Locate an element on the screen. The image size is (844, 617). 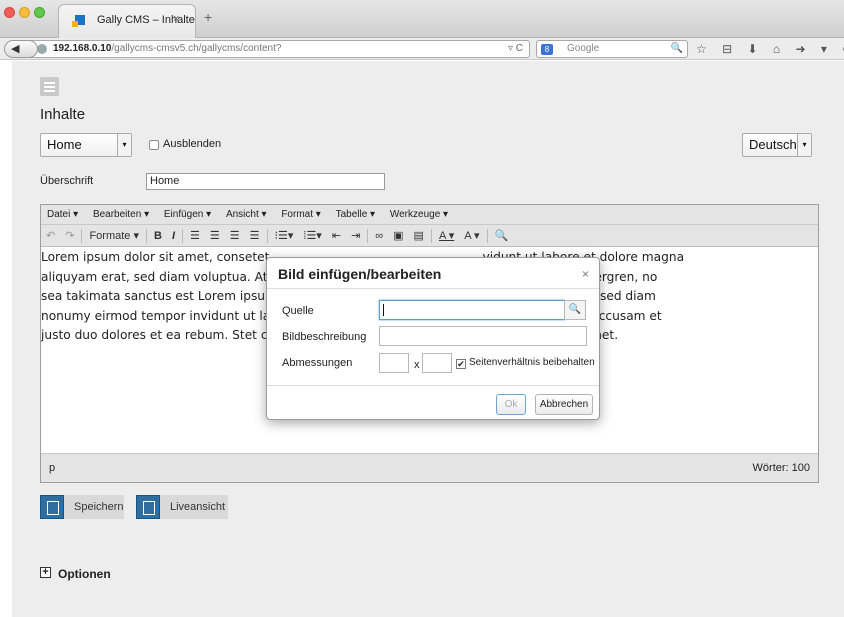
background-color-icon: A ▾ is located at coordinates (471, 236).